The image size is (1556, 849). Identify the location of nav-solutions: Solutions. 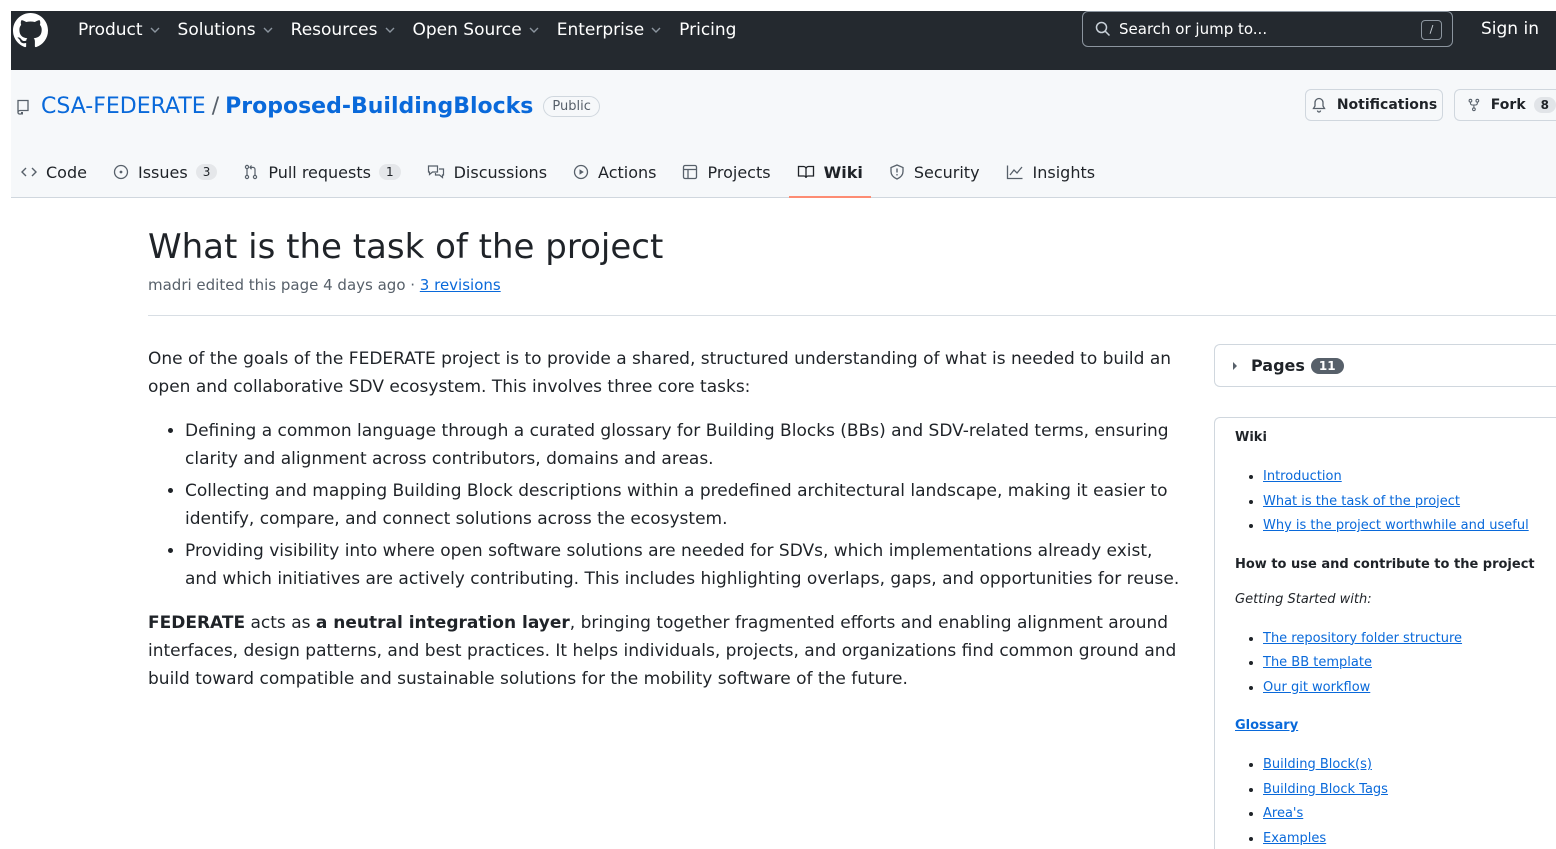
(225, 30).